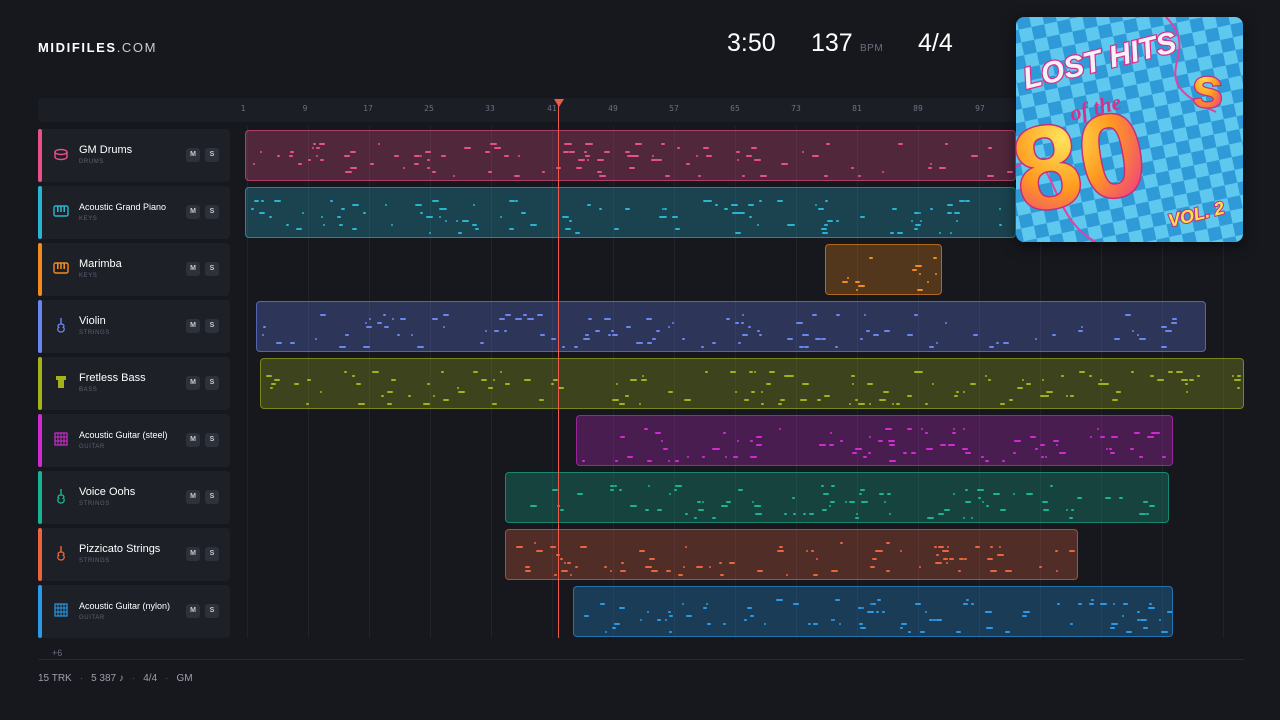 This screenshot has height=720, width=1280. What do you see at coordinates (137, 47) in the screenshot?
I see `brand-suffix: .COM` at bounding box center [137, 47].